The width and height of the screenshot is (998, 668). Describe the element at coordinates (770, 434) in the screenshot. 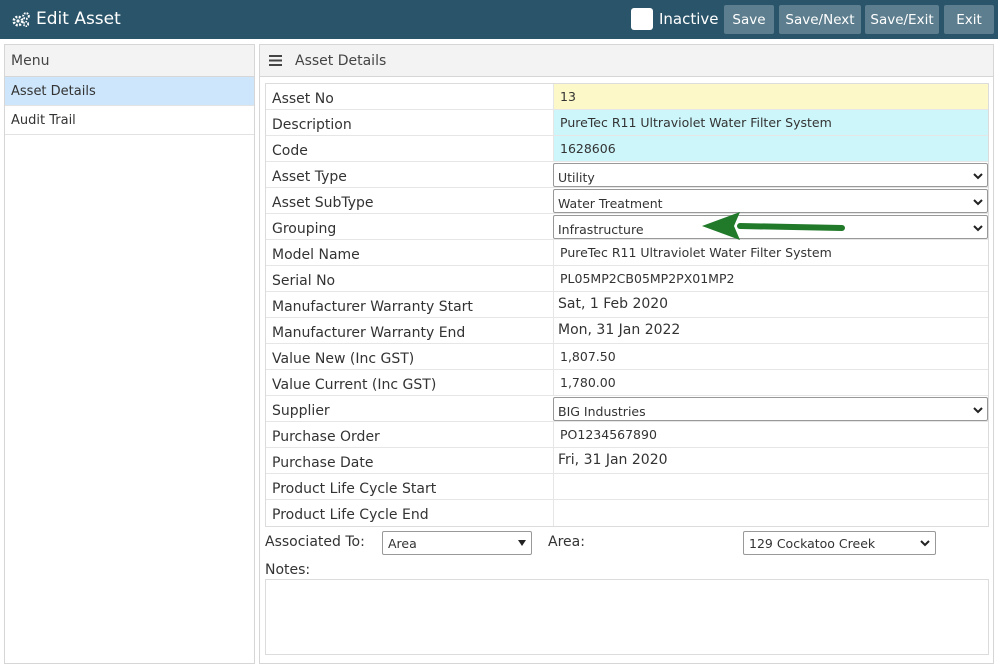

I see `purchase-order-field: PO1234567890` at that location.